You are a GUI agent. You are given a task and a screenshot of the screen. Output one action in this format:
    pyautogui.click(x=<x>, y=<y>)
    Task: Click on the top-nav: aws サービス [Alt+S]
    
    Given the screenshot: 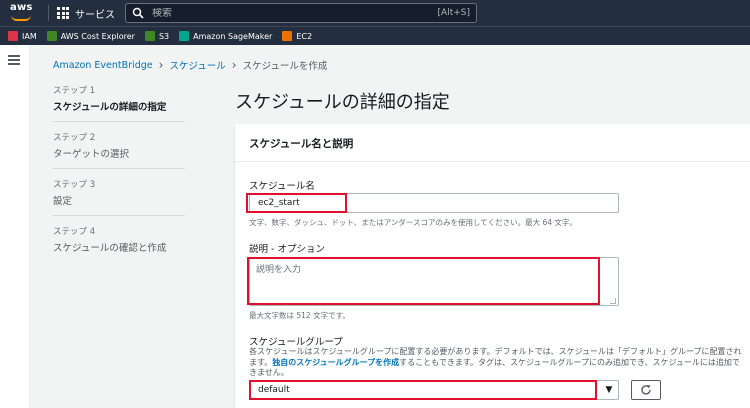 What is the action you would take?
    pyautogui.click(x=375, y=13)
    